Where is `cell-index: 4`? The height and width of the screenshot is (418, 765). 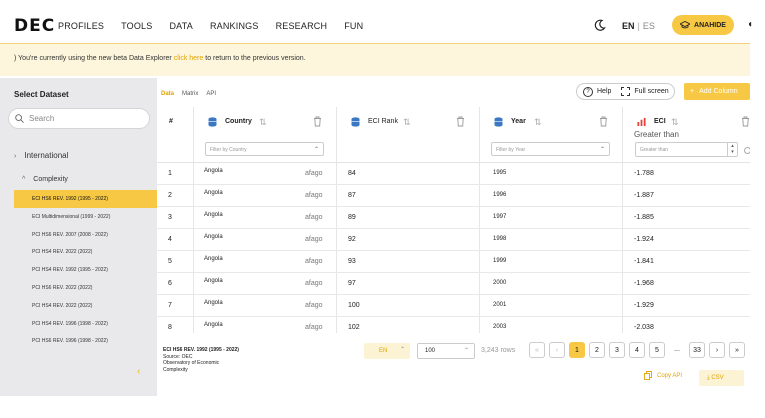 cell-index: 4 is located at coordinates (170, 239).